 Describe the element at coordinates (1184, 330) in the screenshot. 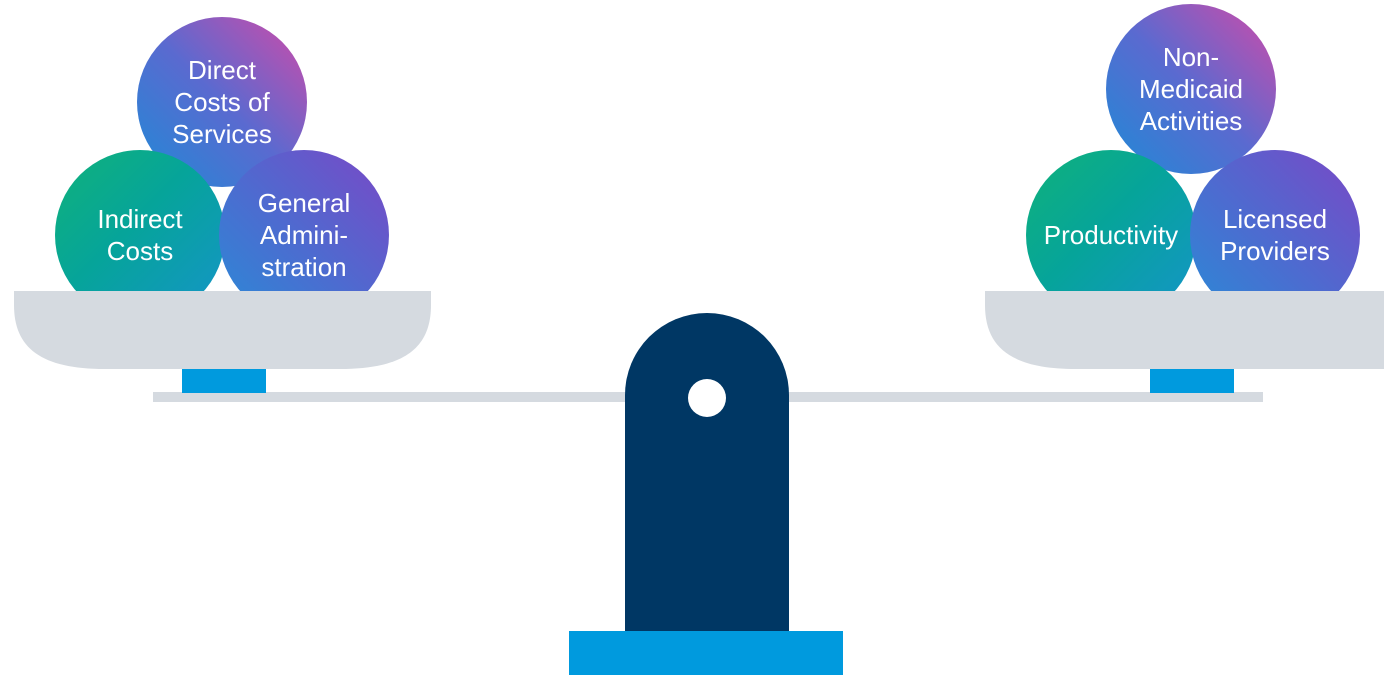

I see `right-pan` at that location.